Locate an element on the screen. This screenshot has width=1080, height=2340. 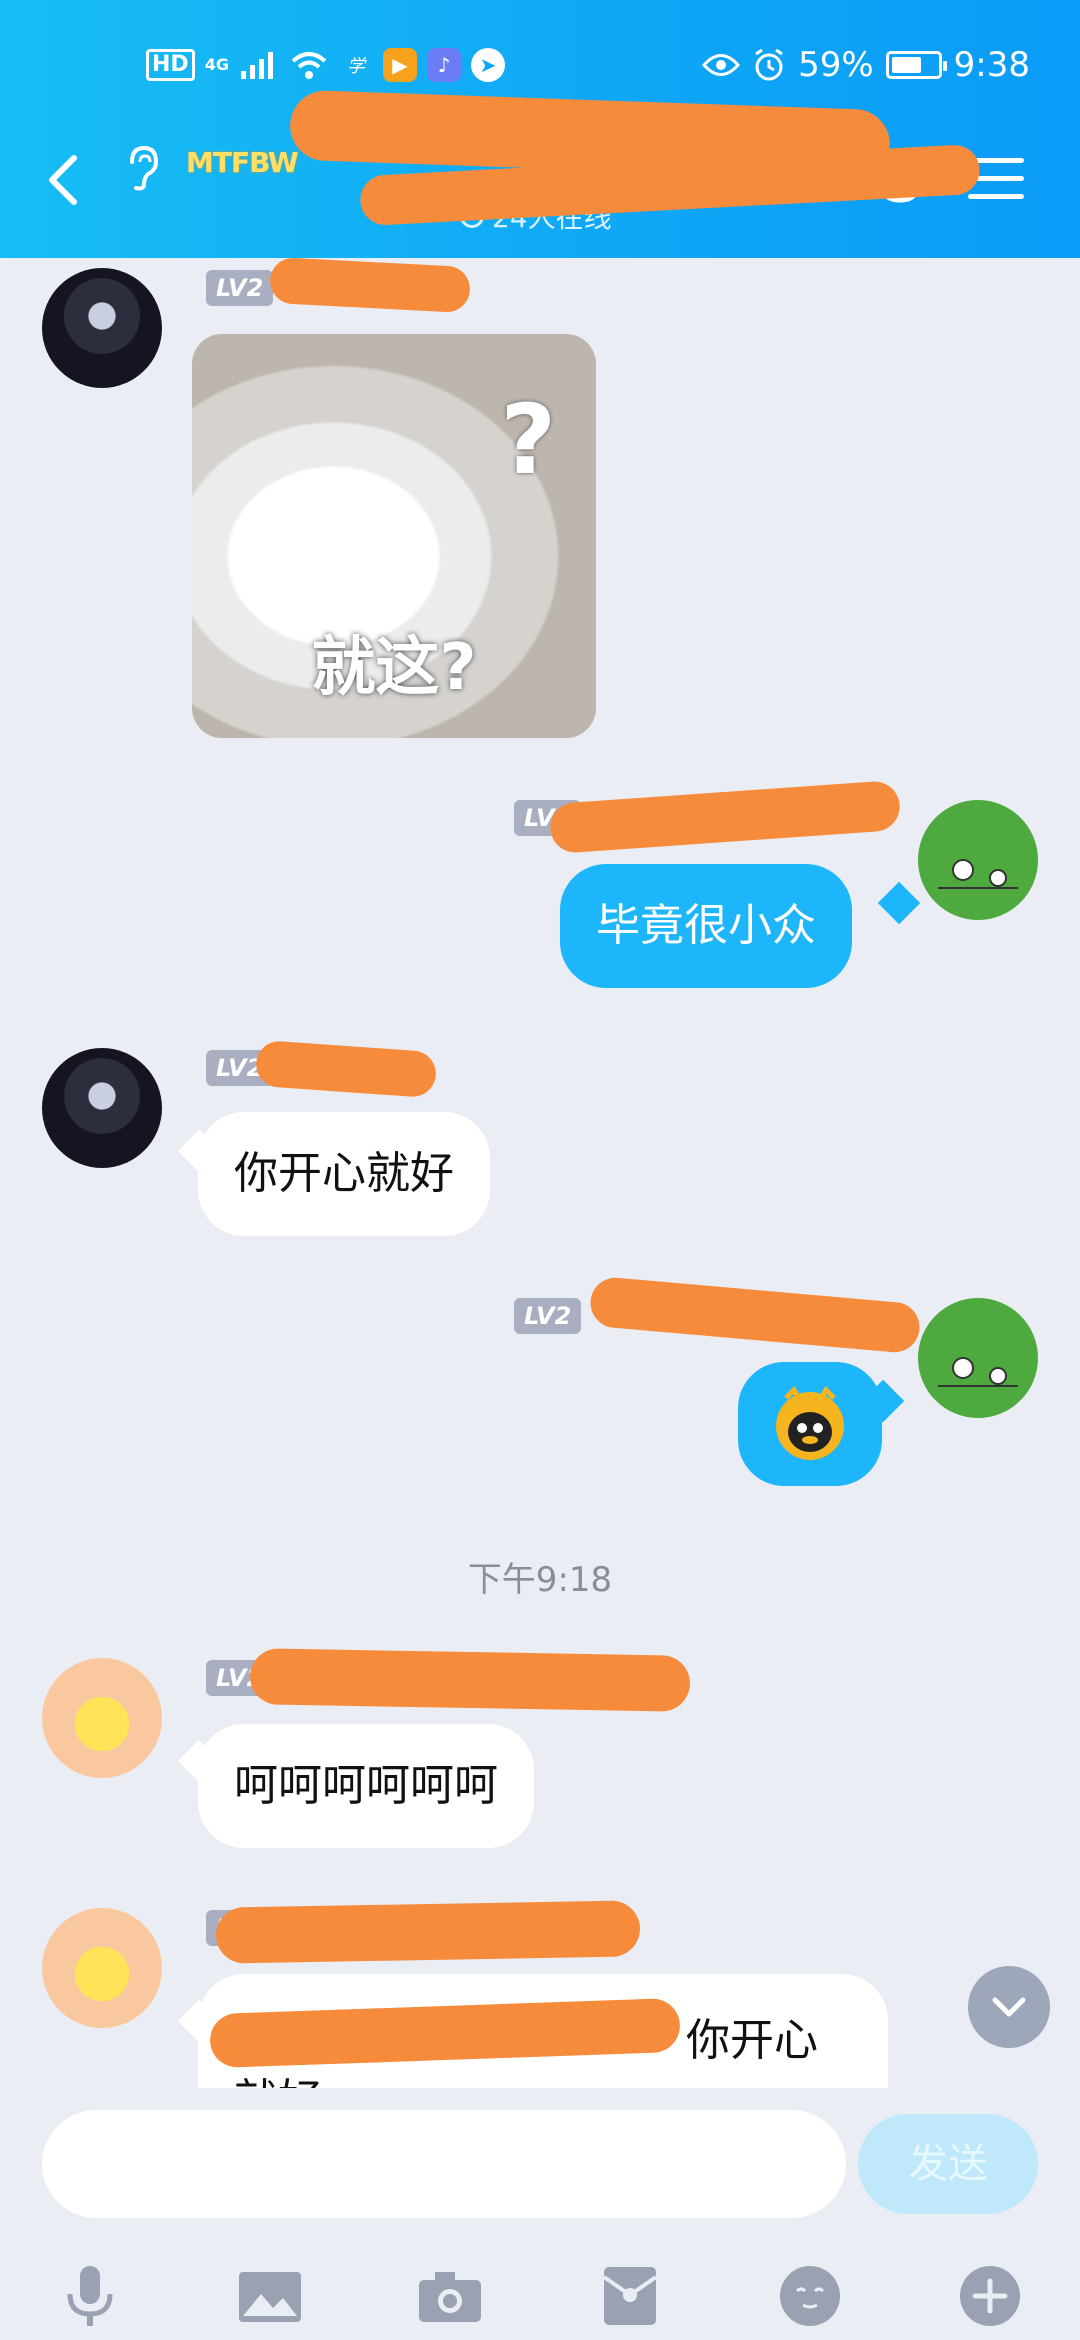
microphone-icon is located at coordinates (90, 2296).